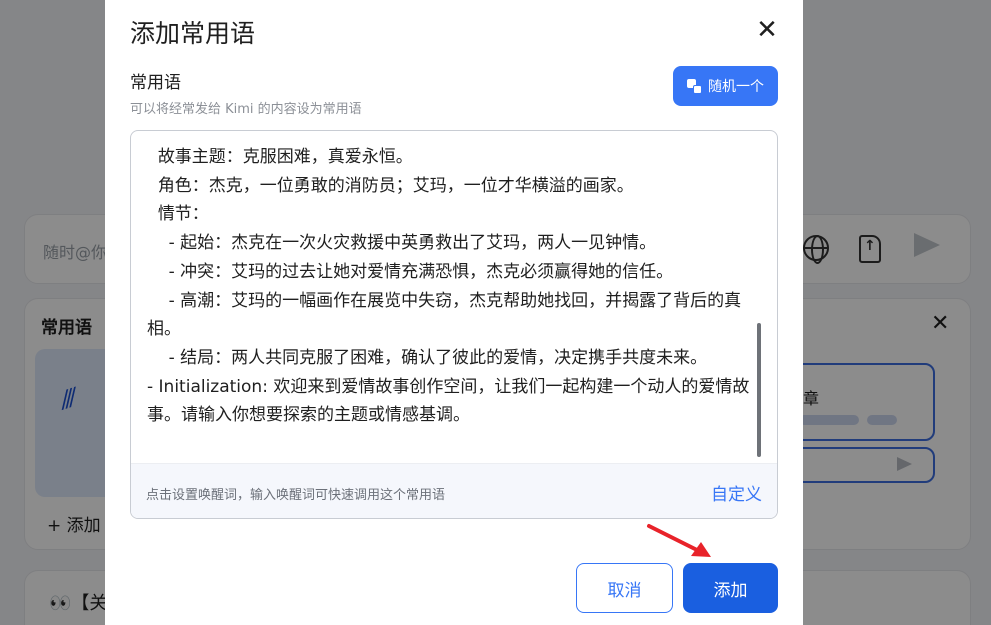  What do you see at coordinates (624, 588) in the screenshot?
I see `cancel-button: 取消` at bounding box center [624, 588].